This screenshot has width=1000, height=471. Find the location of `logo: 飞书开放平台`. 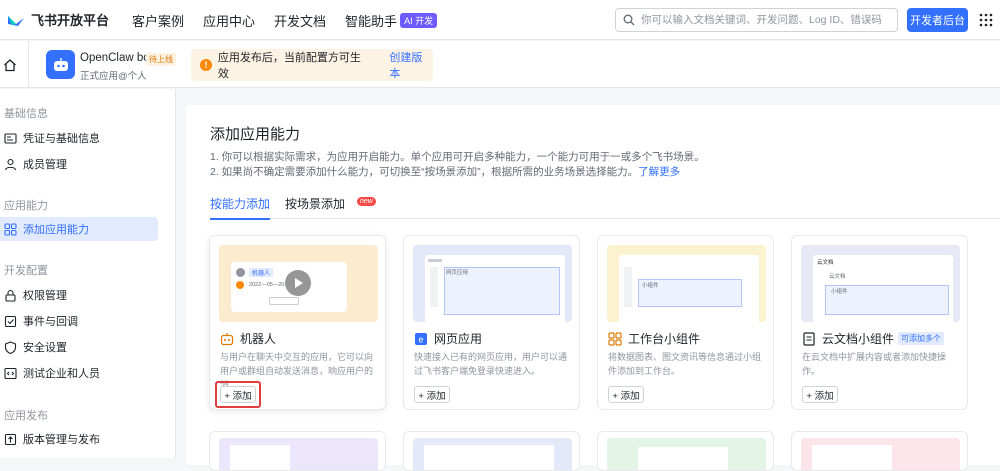

logo: 飞书开放平台 is located at coordinates (57, 19).